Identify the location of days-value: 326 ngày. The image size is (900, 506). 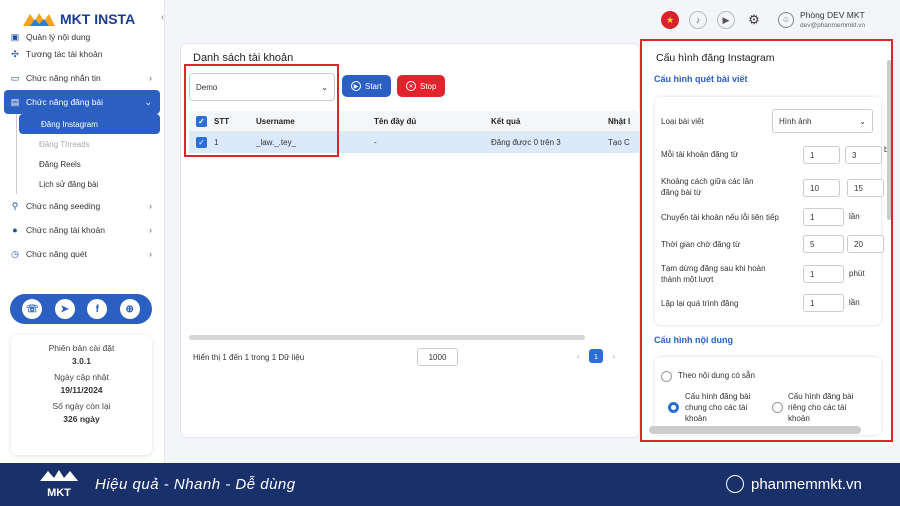
(81, 419).